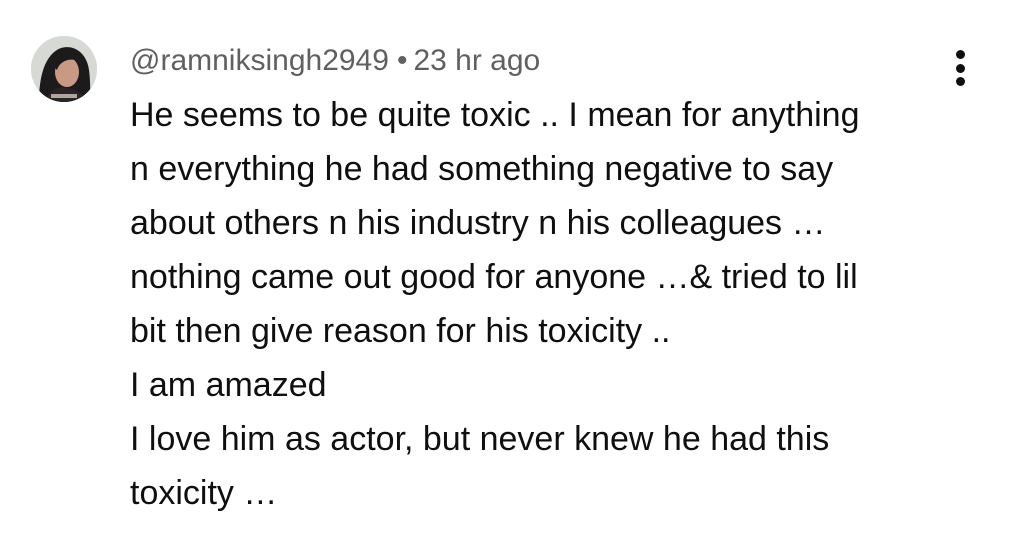 The height and width of the screenshot is (544, 1024). Describe the element at coordinates (259, 60) in the screenshot. I see `author-handle: @ramniksingh2949` at that location.